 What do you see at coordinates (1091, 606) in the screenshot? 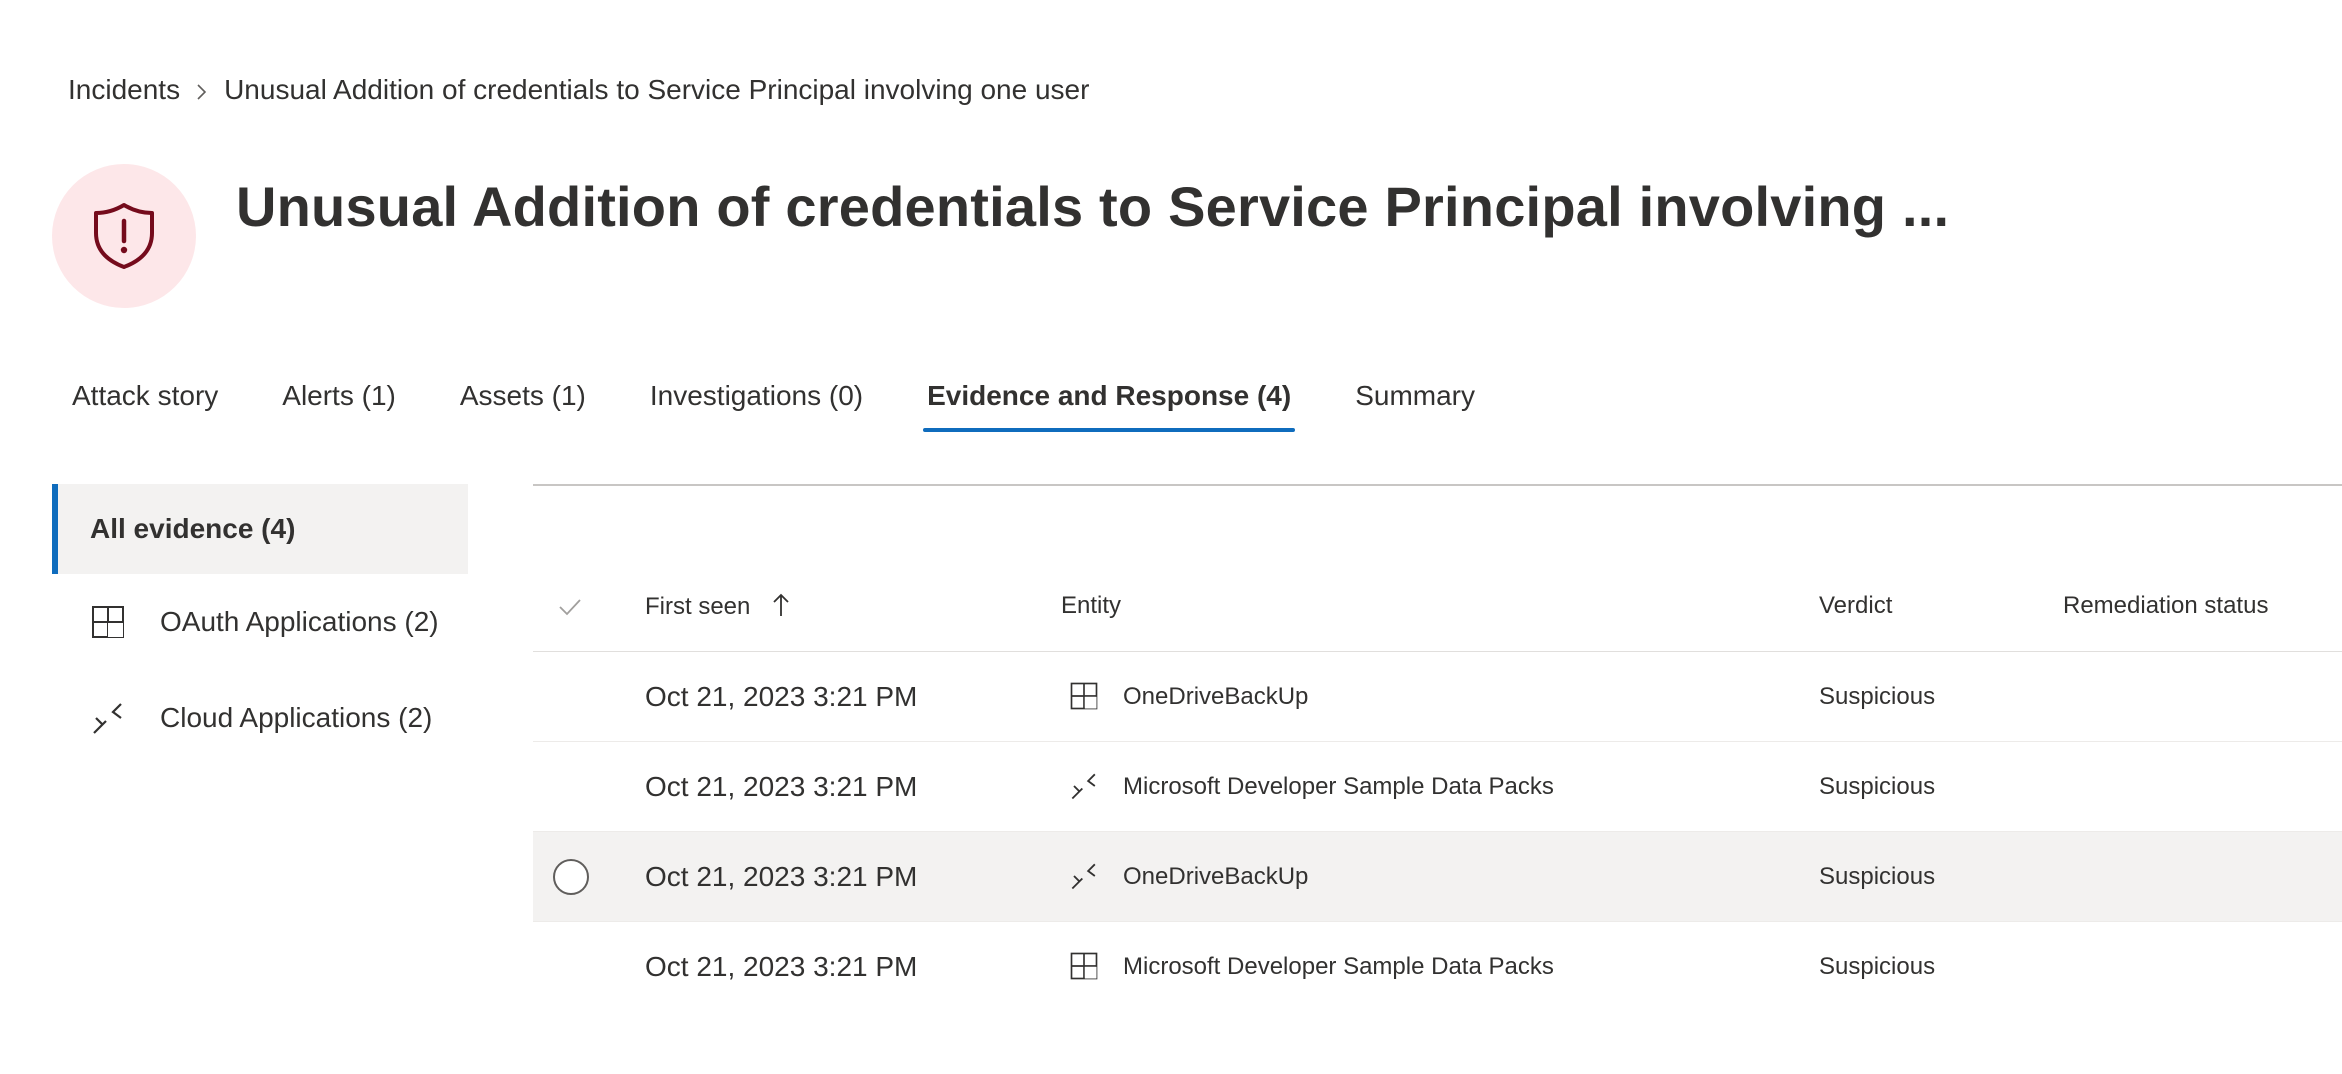
I see `column-header-entity: Entity` at bounding box center [1091, 606].